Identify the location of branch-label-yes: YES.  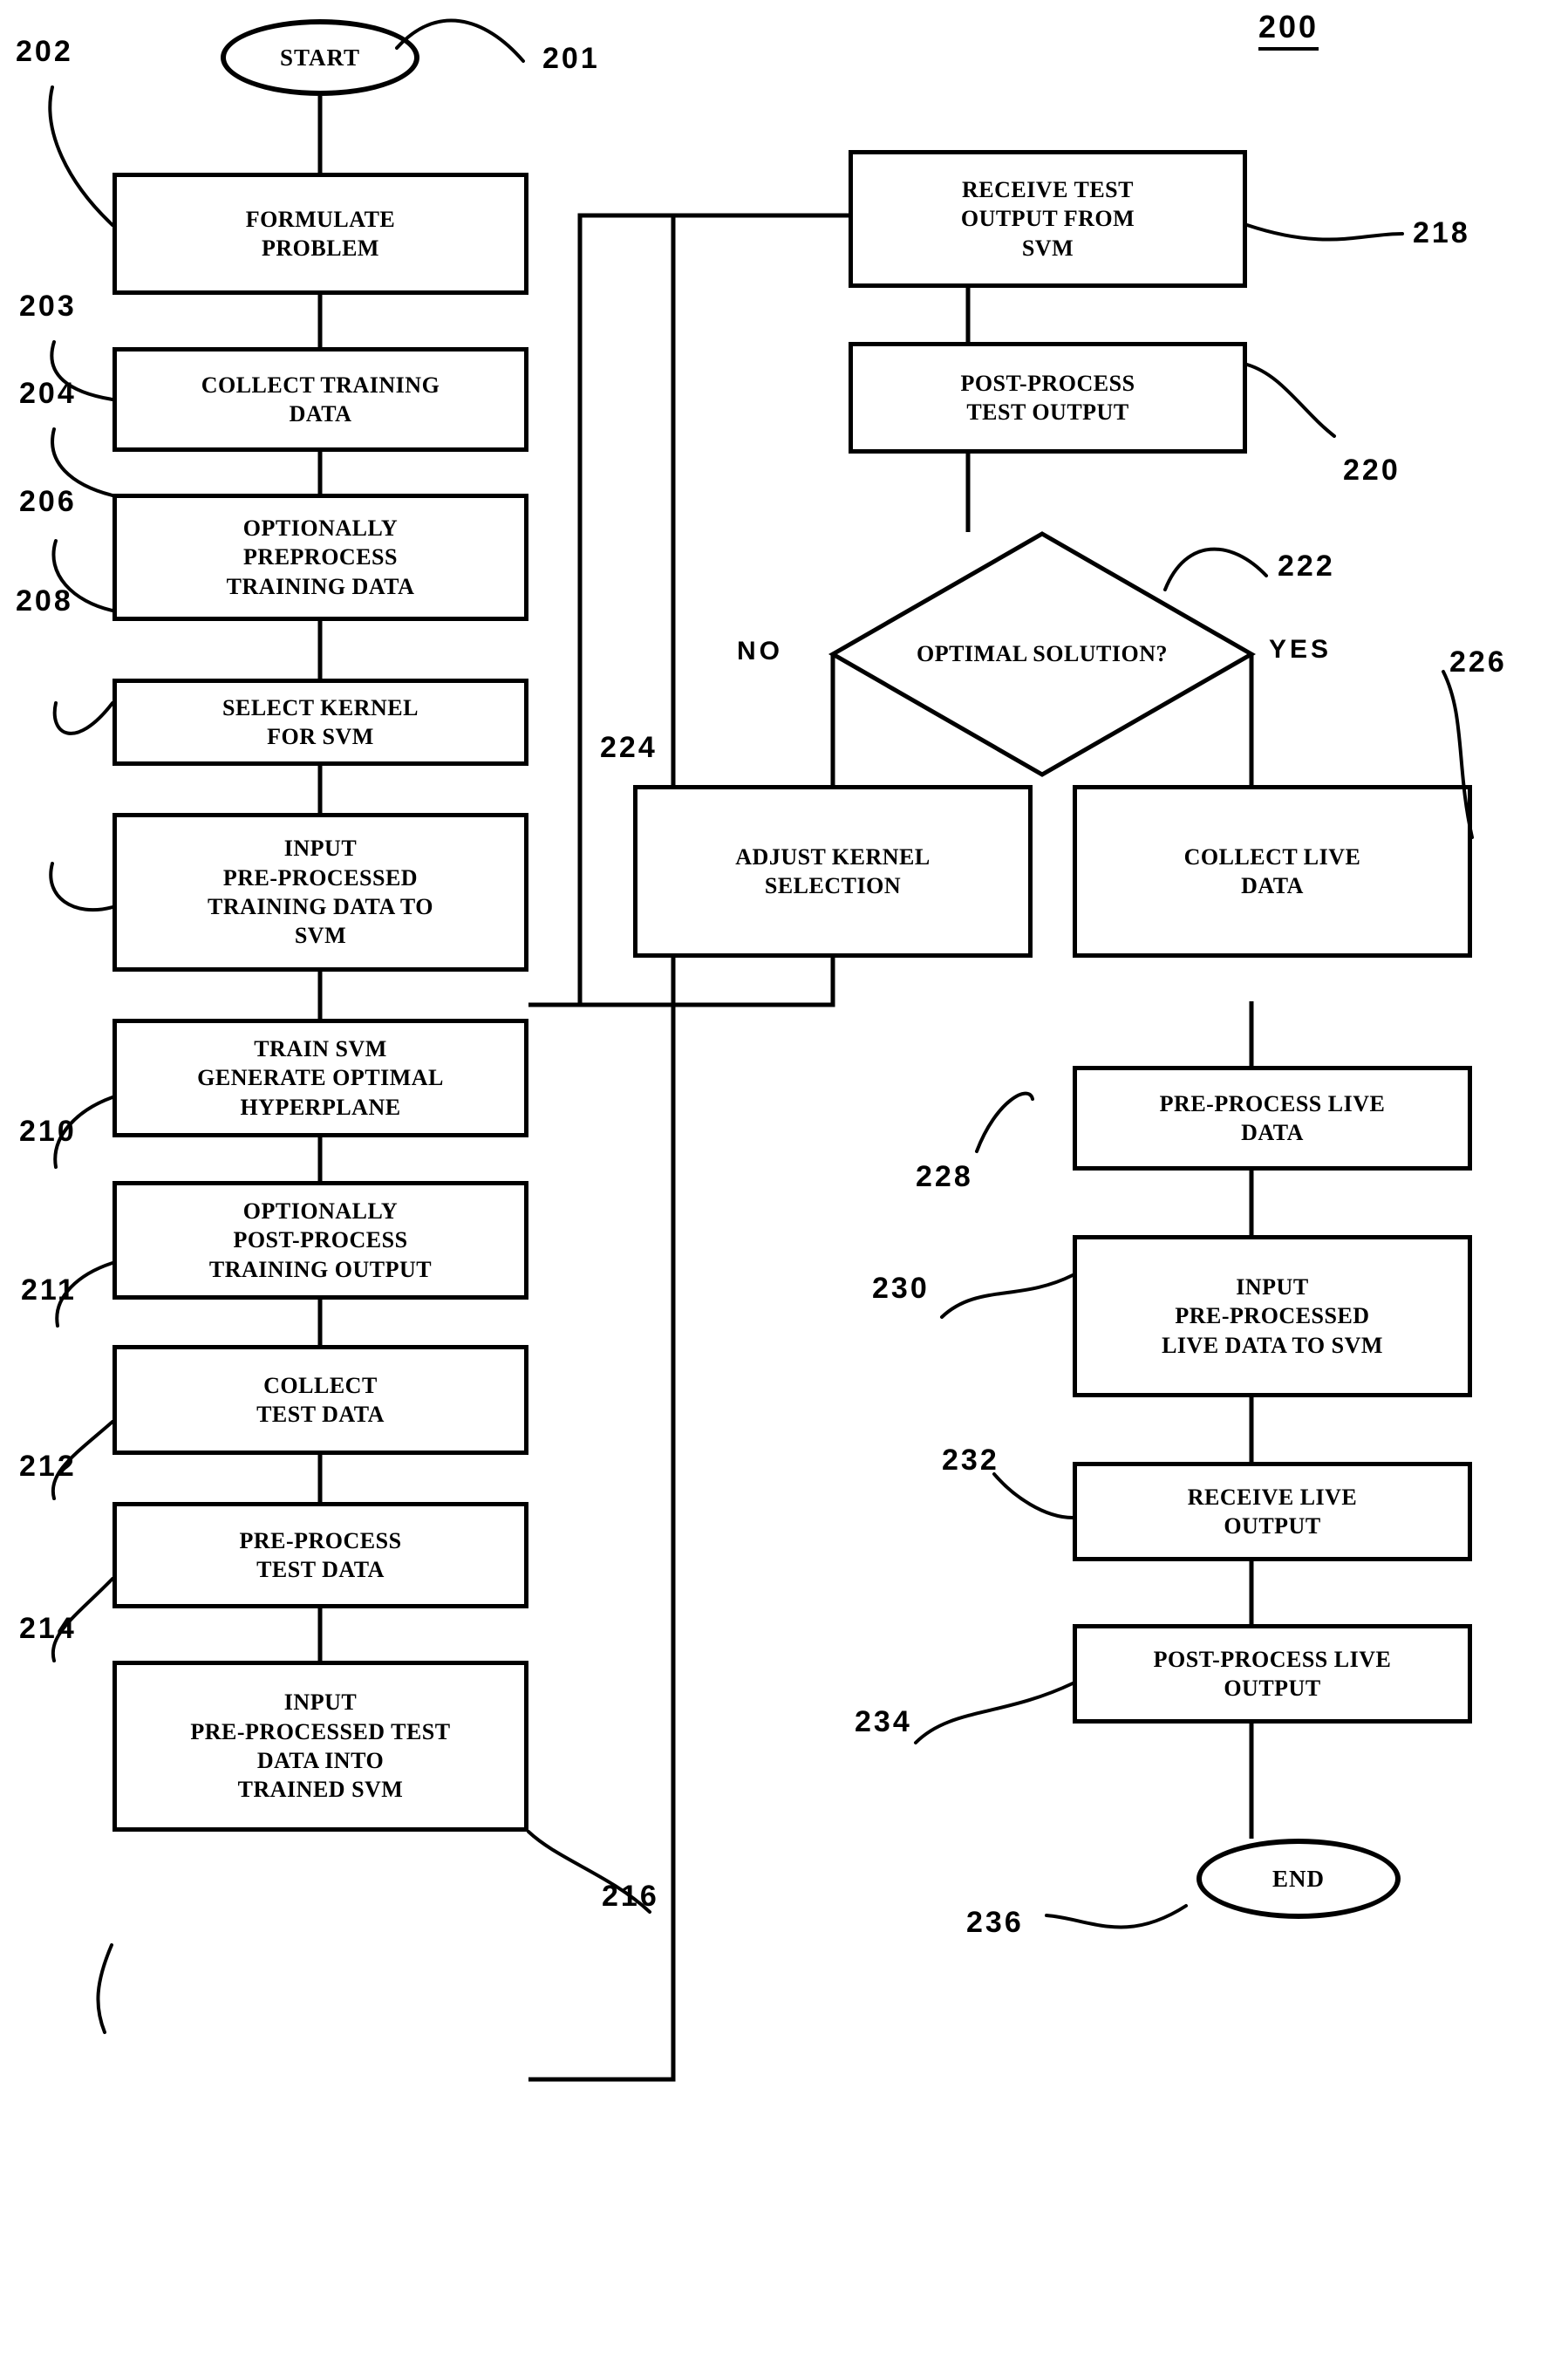
(1301, 649).